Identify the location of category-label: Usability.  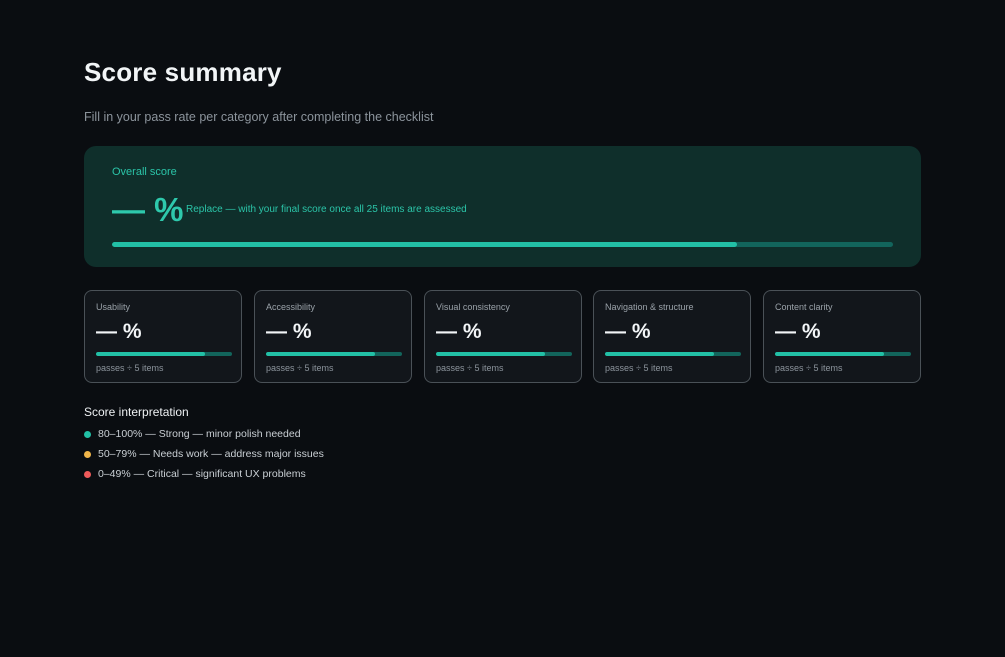
(113, 307).